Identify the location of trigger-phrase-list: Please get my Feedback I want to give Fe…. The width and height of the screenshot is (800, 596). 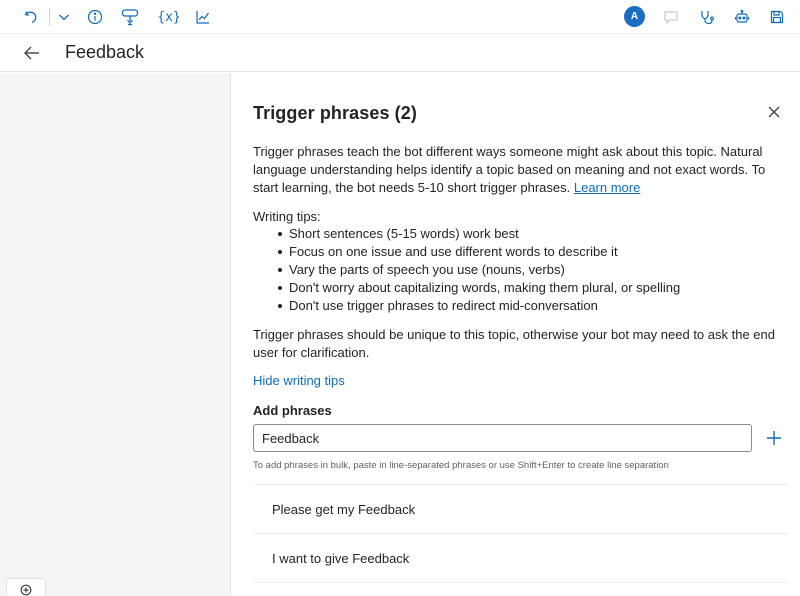
(520, 533).